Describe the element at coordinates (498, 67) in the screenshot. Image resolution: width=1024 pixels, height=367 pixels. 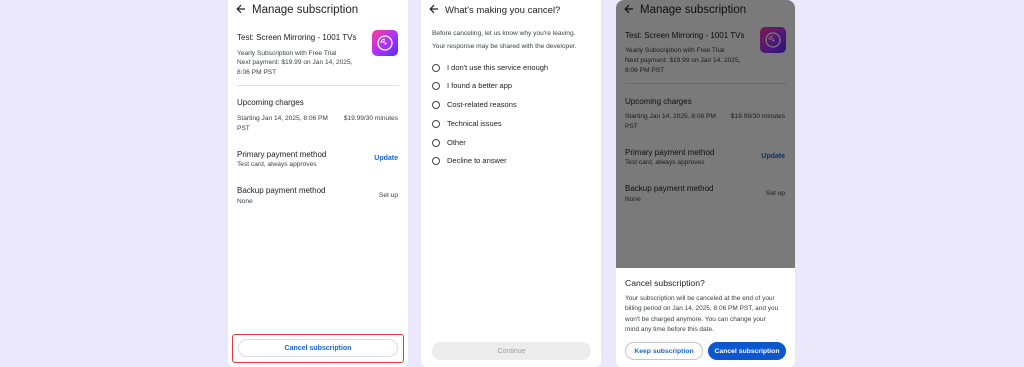
I see `reason-label: I don't use this service enough` at that location.